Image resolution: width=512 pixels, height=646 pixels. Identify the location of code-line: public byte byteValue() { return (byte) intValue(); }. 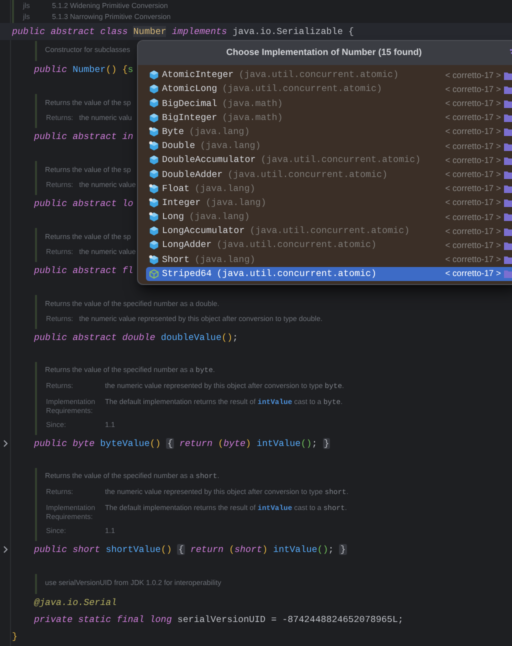
(182, 443).